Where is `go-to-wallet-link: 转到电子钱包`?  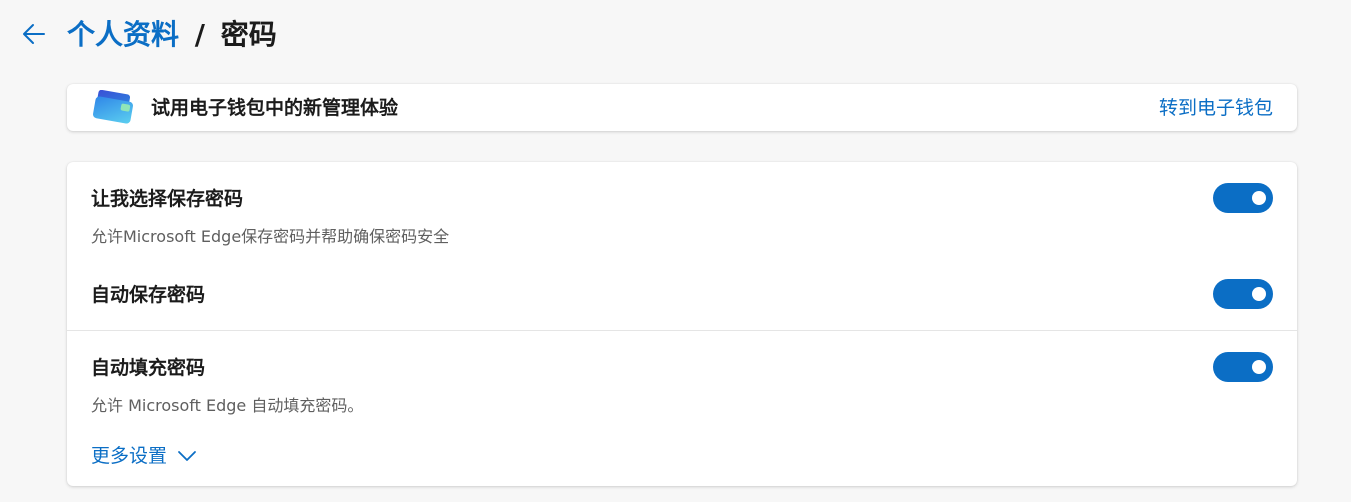
go-to-wallet-link: 转到电子钱包 is located at coordinates (1216, 108).